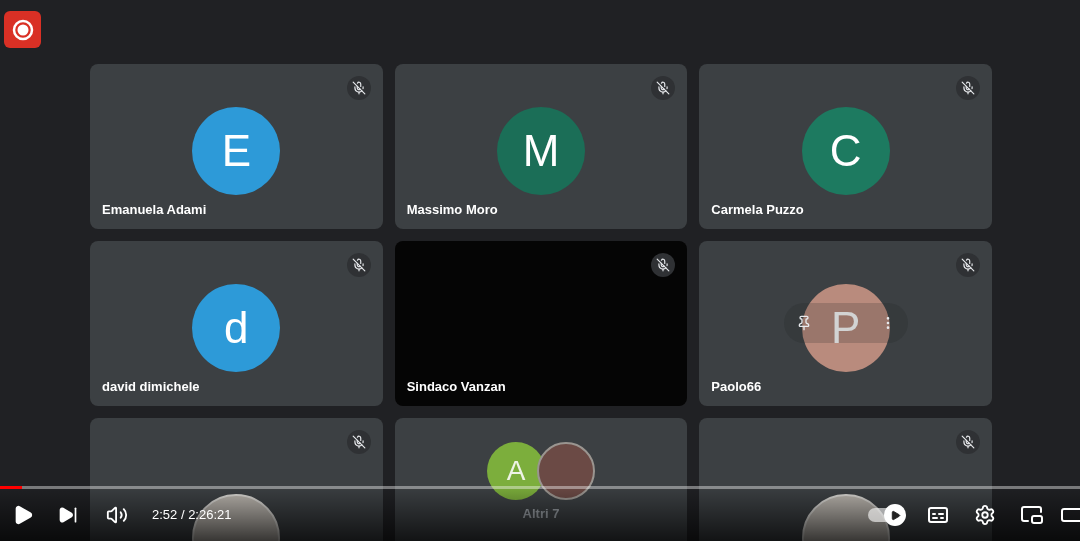  What do you see at coordinates (566, 471) in the screenshot?
I see `photo-placeholder` at bounding box center [566, 471].